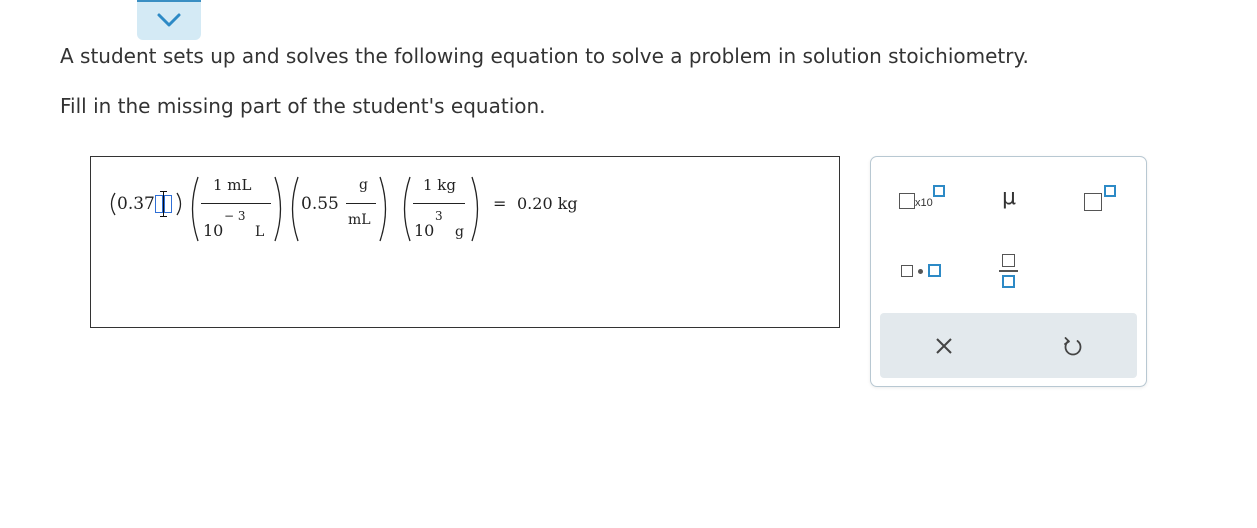  Describe the element at coordinates (136, 204) in the screenshot. I see `term1-value: 0.37` at that location.